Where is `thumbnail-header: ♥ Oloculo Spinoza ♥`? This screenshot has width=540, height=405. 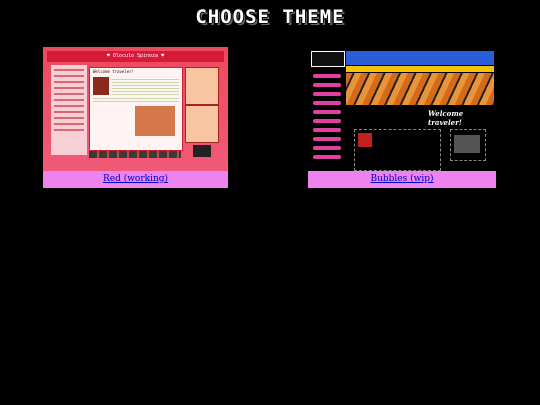 thumbnail-header: ♥ Oloculo Spinoza ♥ is located at coordinates (135, 56).